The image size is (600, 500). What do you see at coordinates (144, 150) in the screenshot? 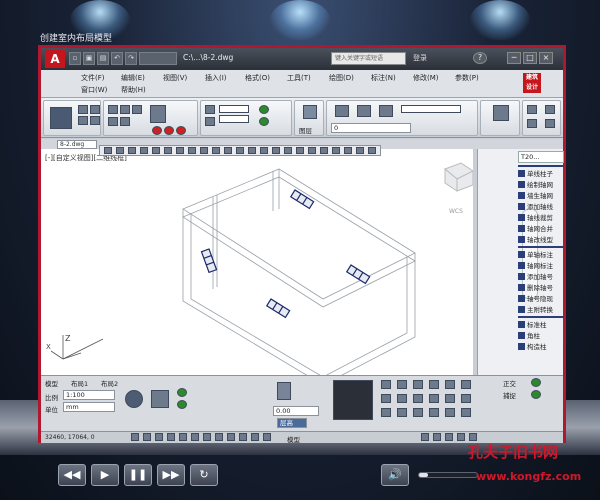
I see `grid-icon` at bounding box center [144, 150].